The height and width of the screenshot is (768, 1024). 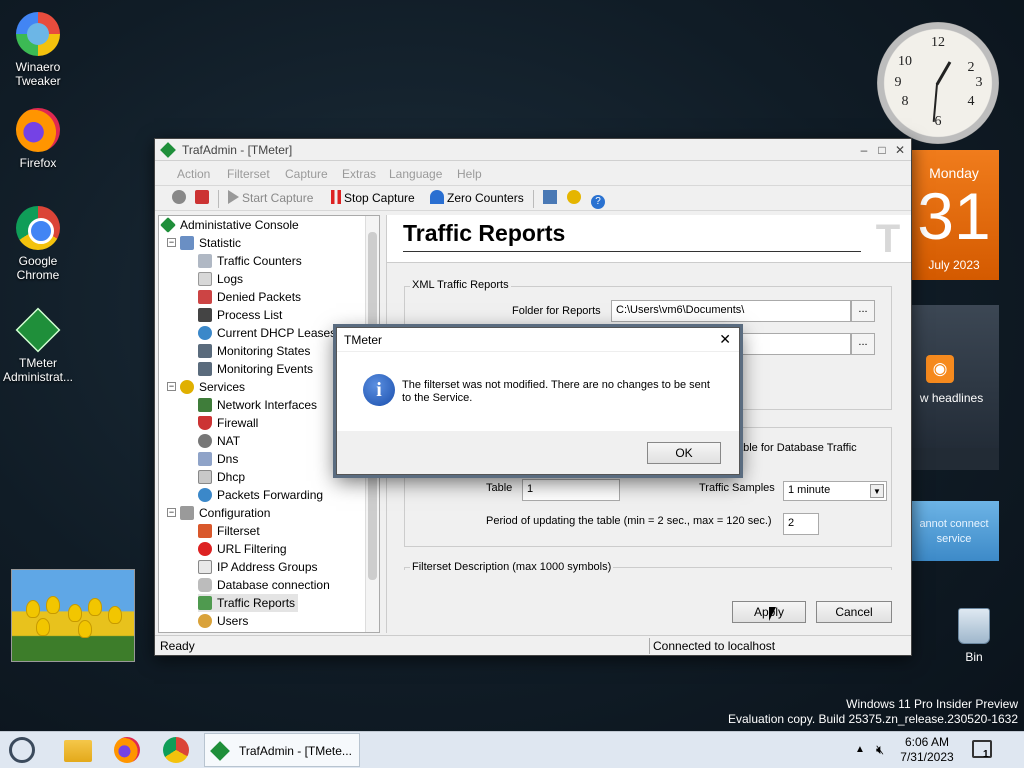 I want to click on desktop-icon-chrome: Google Chrome, so click(x=38, y=244).